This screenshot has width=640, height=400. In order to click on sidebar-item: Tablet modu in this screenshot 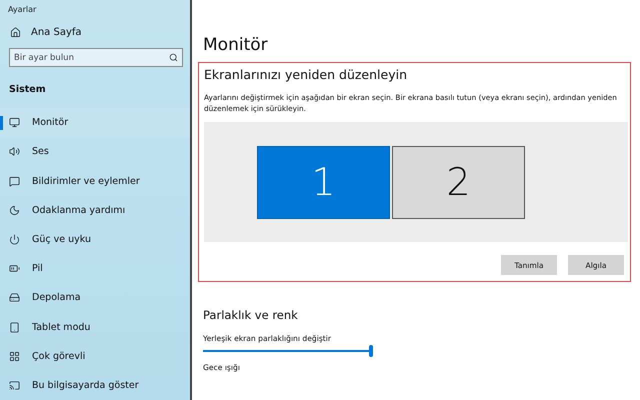, I will do `click(95, 327)`.